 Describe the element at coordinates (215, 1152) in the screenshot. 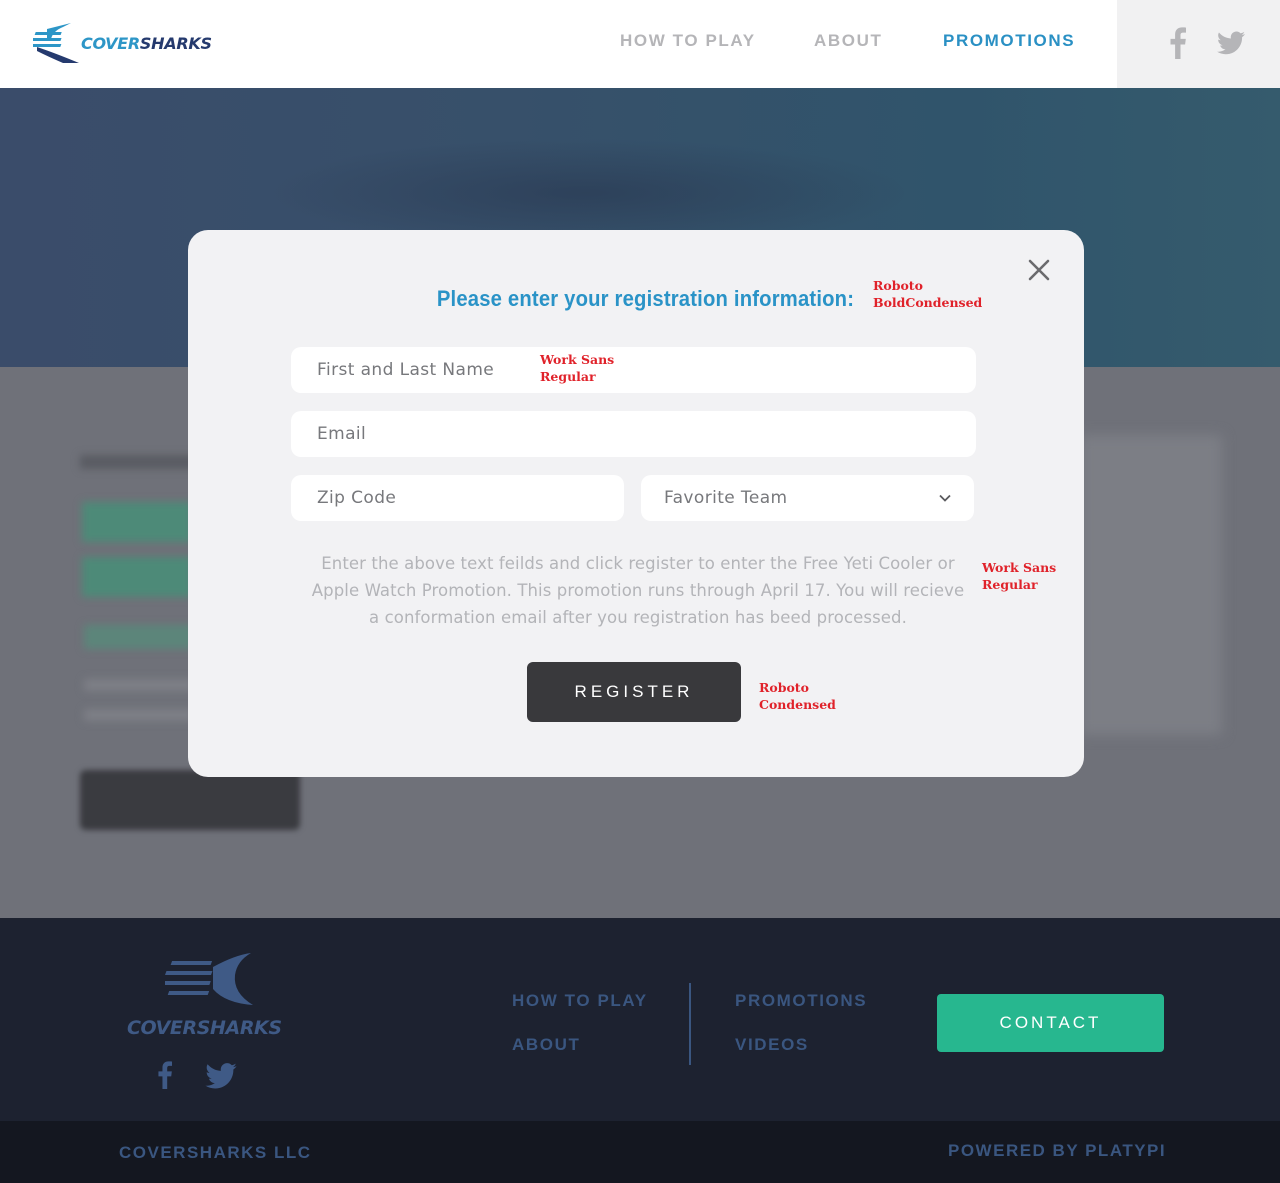

I see `company-name: COVERSHARKS LLC` at that location.